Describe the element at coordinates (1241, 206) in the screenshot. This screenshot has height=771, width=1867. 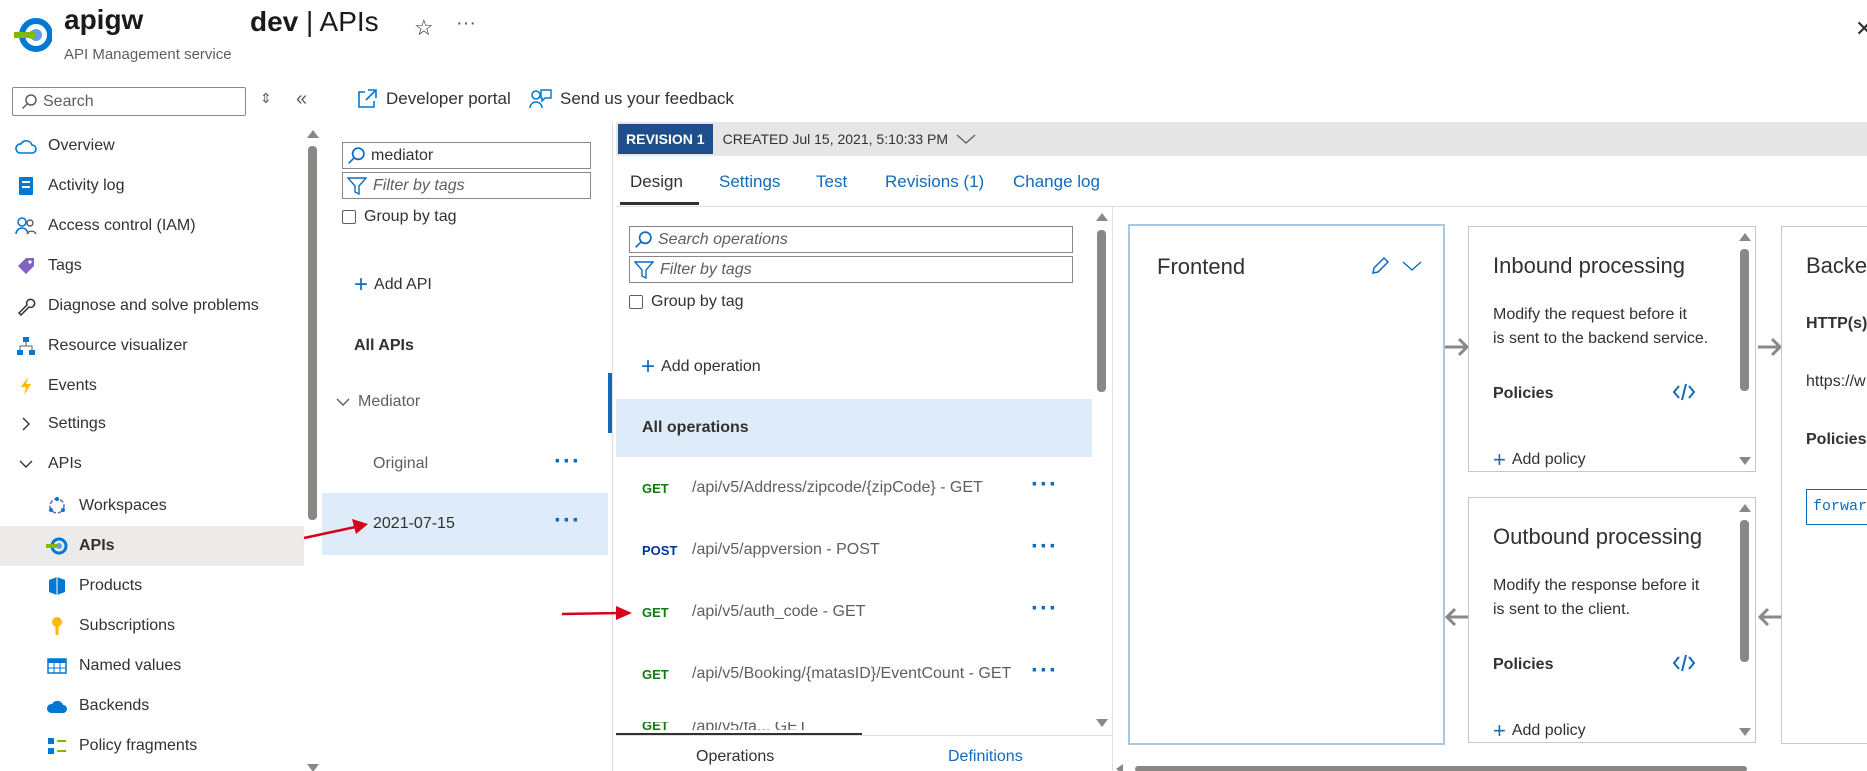
I see `tabs-divider` at that location.